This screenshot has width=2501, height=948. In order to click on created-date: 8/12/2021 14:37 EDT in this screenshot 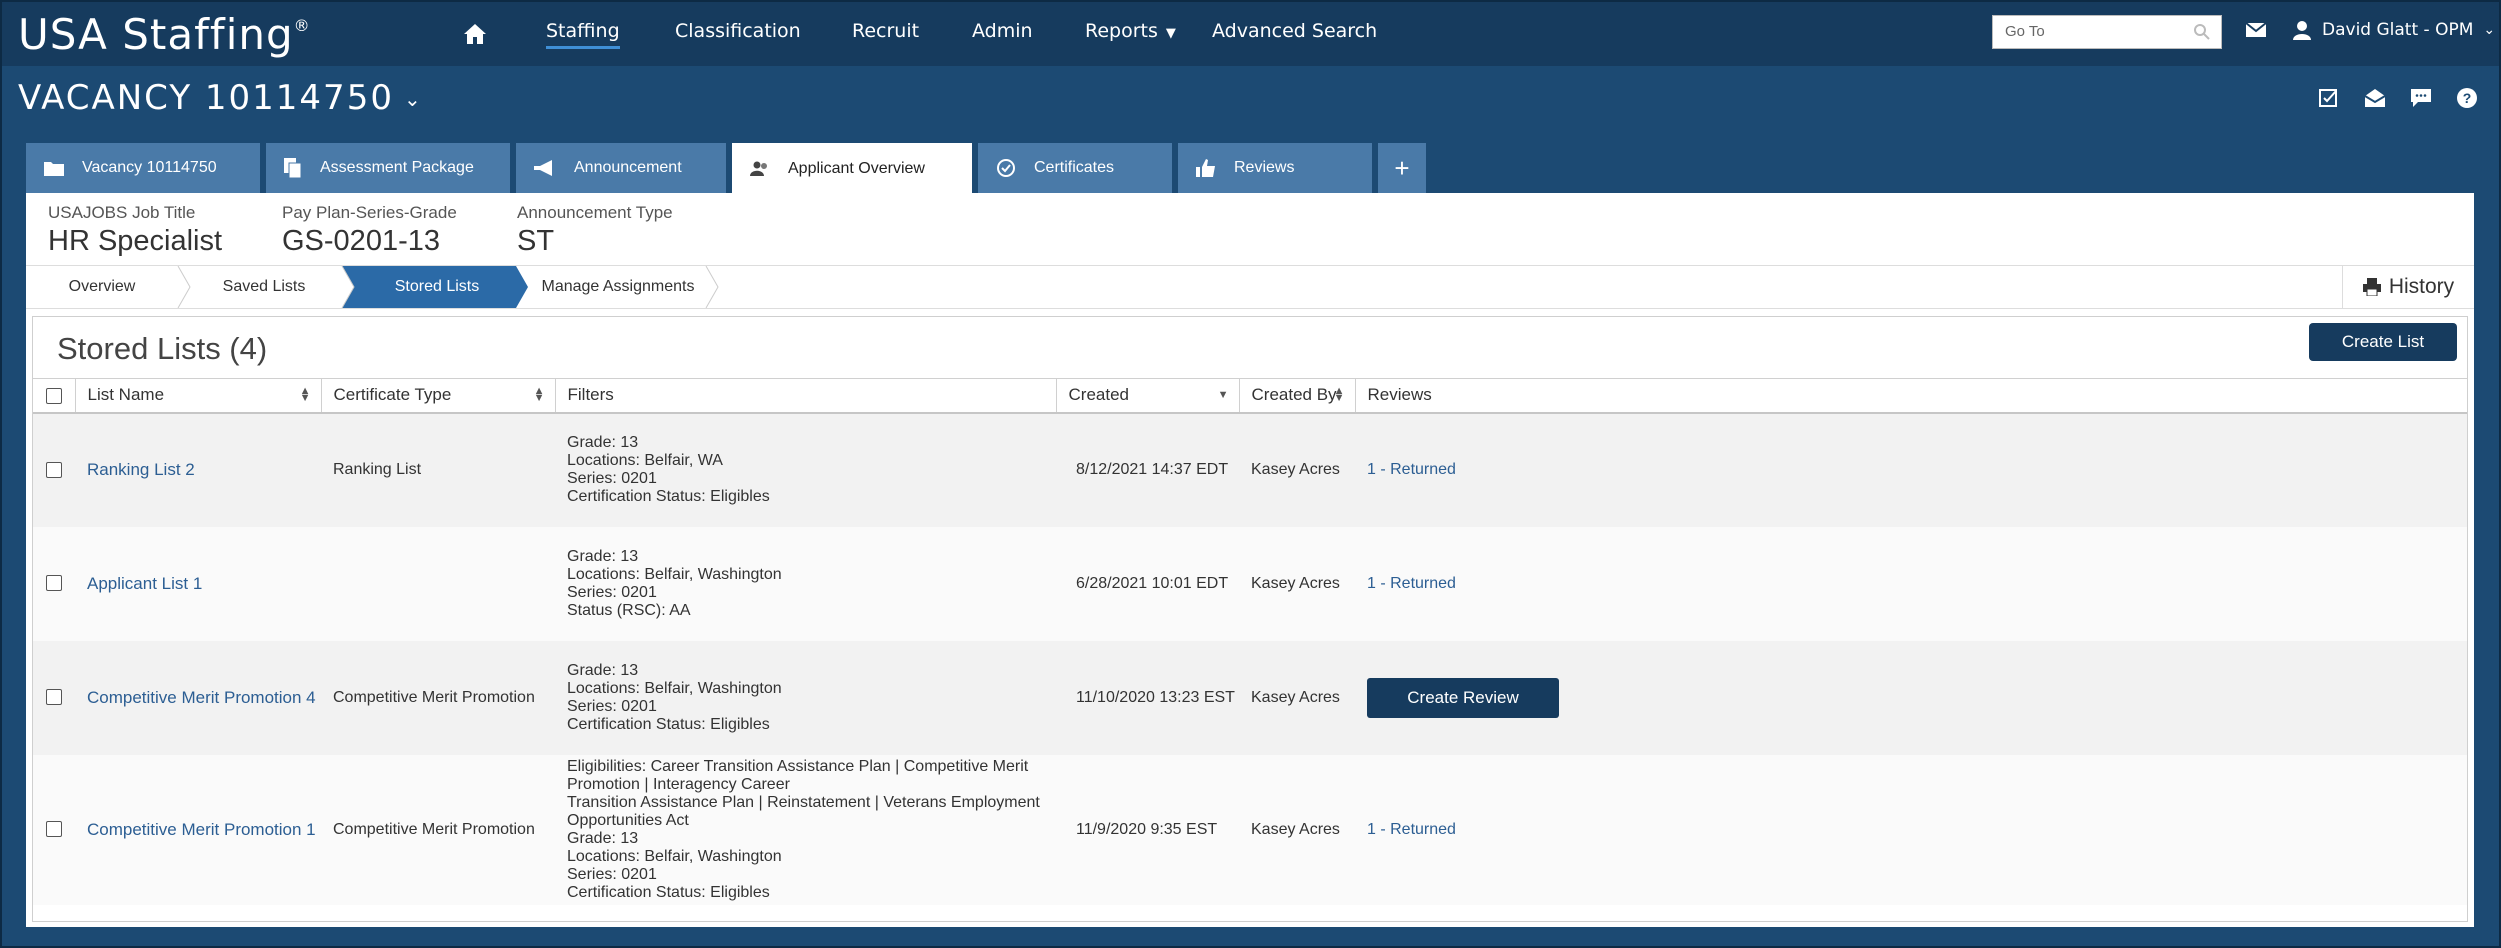, I will do `click(1147, 469)`.